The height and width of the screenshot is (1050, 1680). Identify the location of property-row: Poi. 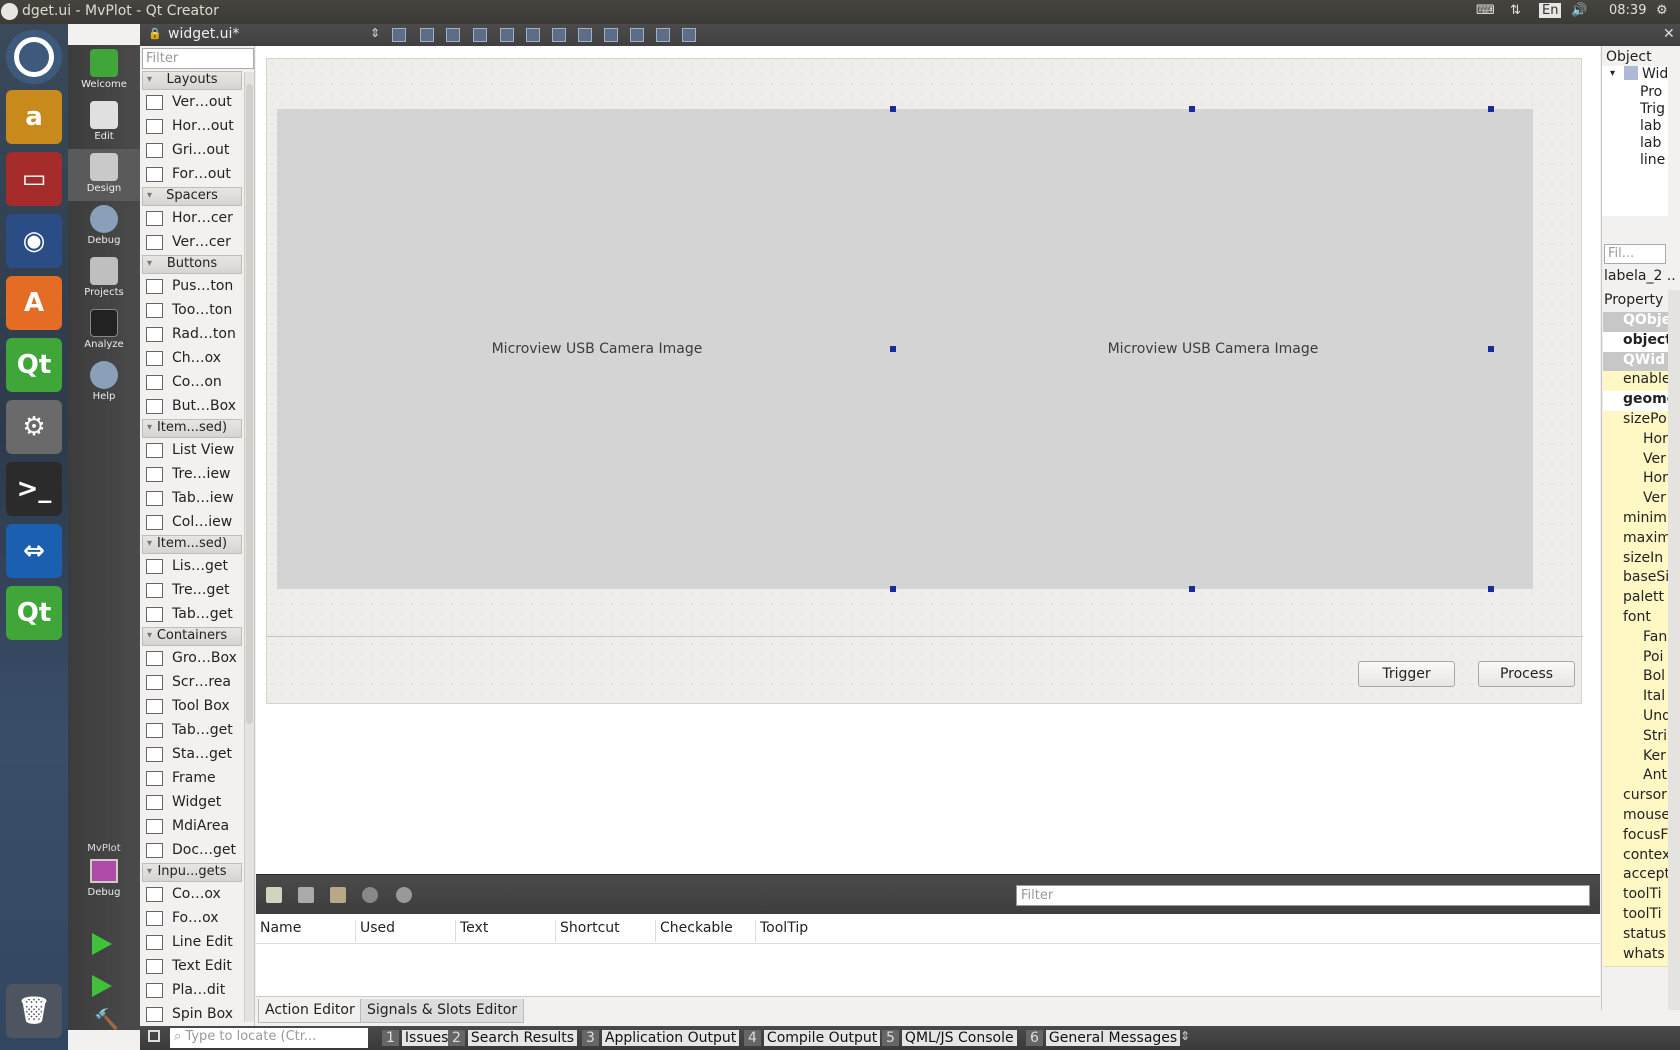
(1636, 659).